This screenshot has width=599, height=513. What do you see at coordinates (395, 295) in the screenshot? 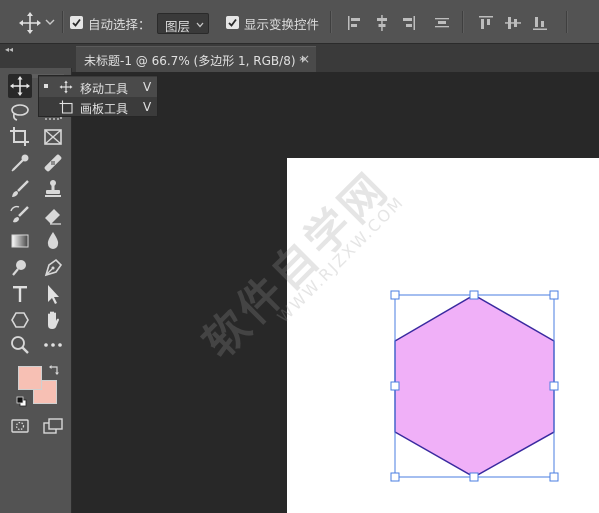
I see `handle-top-left` at bounding box center [395, 295].